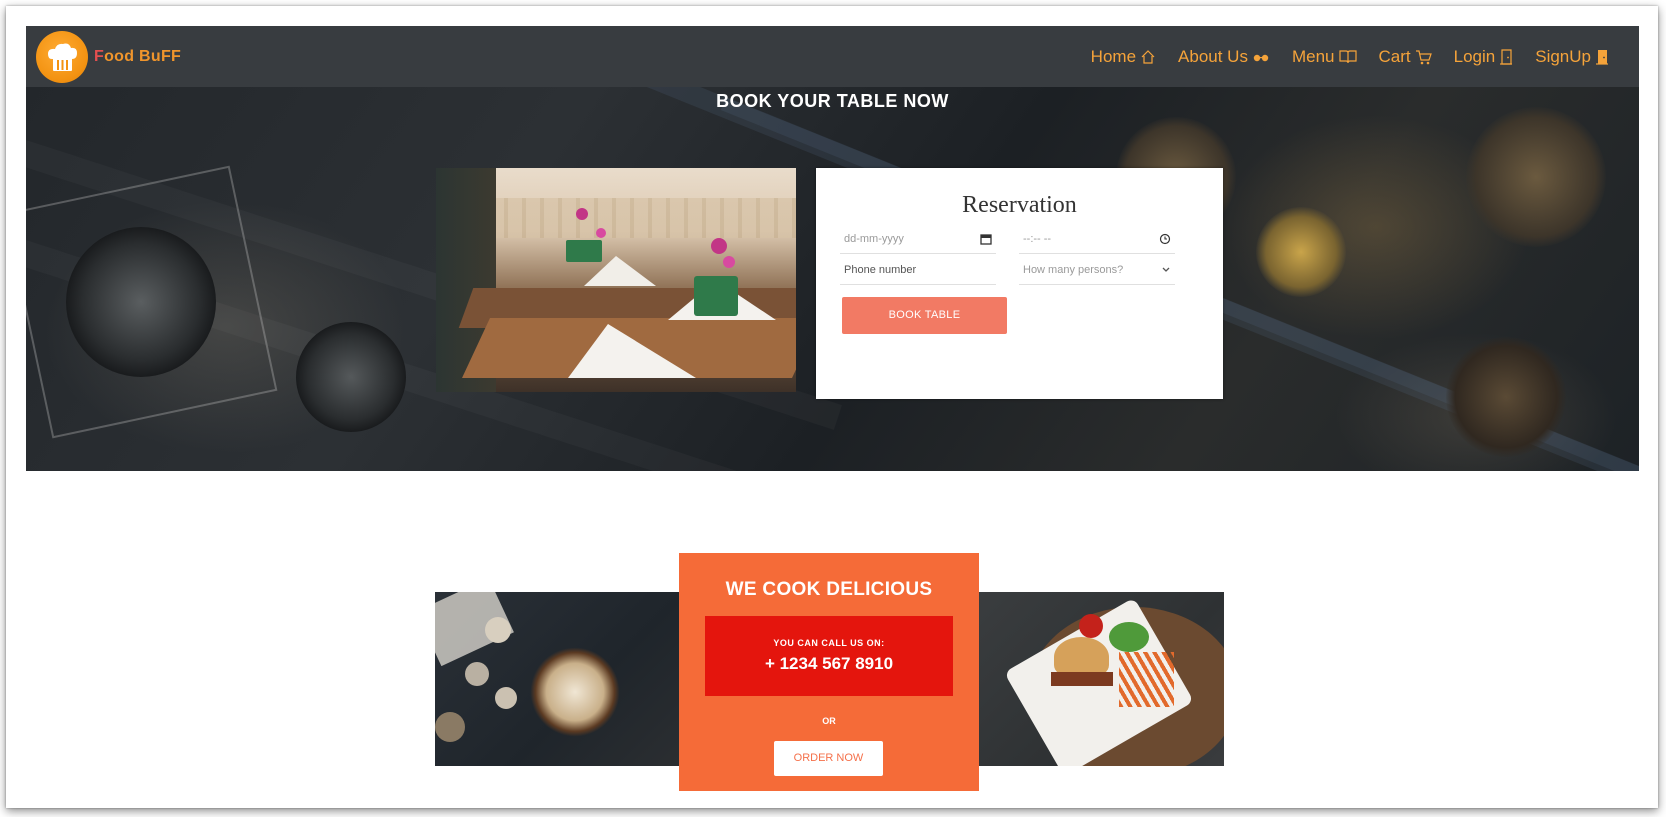 Image resolution: width=1666 pixels, height=817 pixels. Describe the element at coordinates (1602, 57) in the screenshot. I see `signup-door-icon` at that location.